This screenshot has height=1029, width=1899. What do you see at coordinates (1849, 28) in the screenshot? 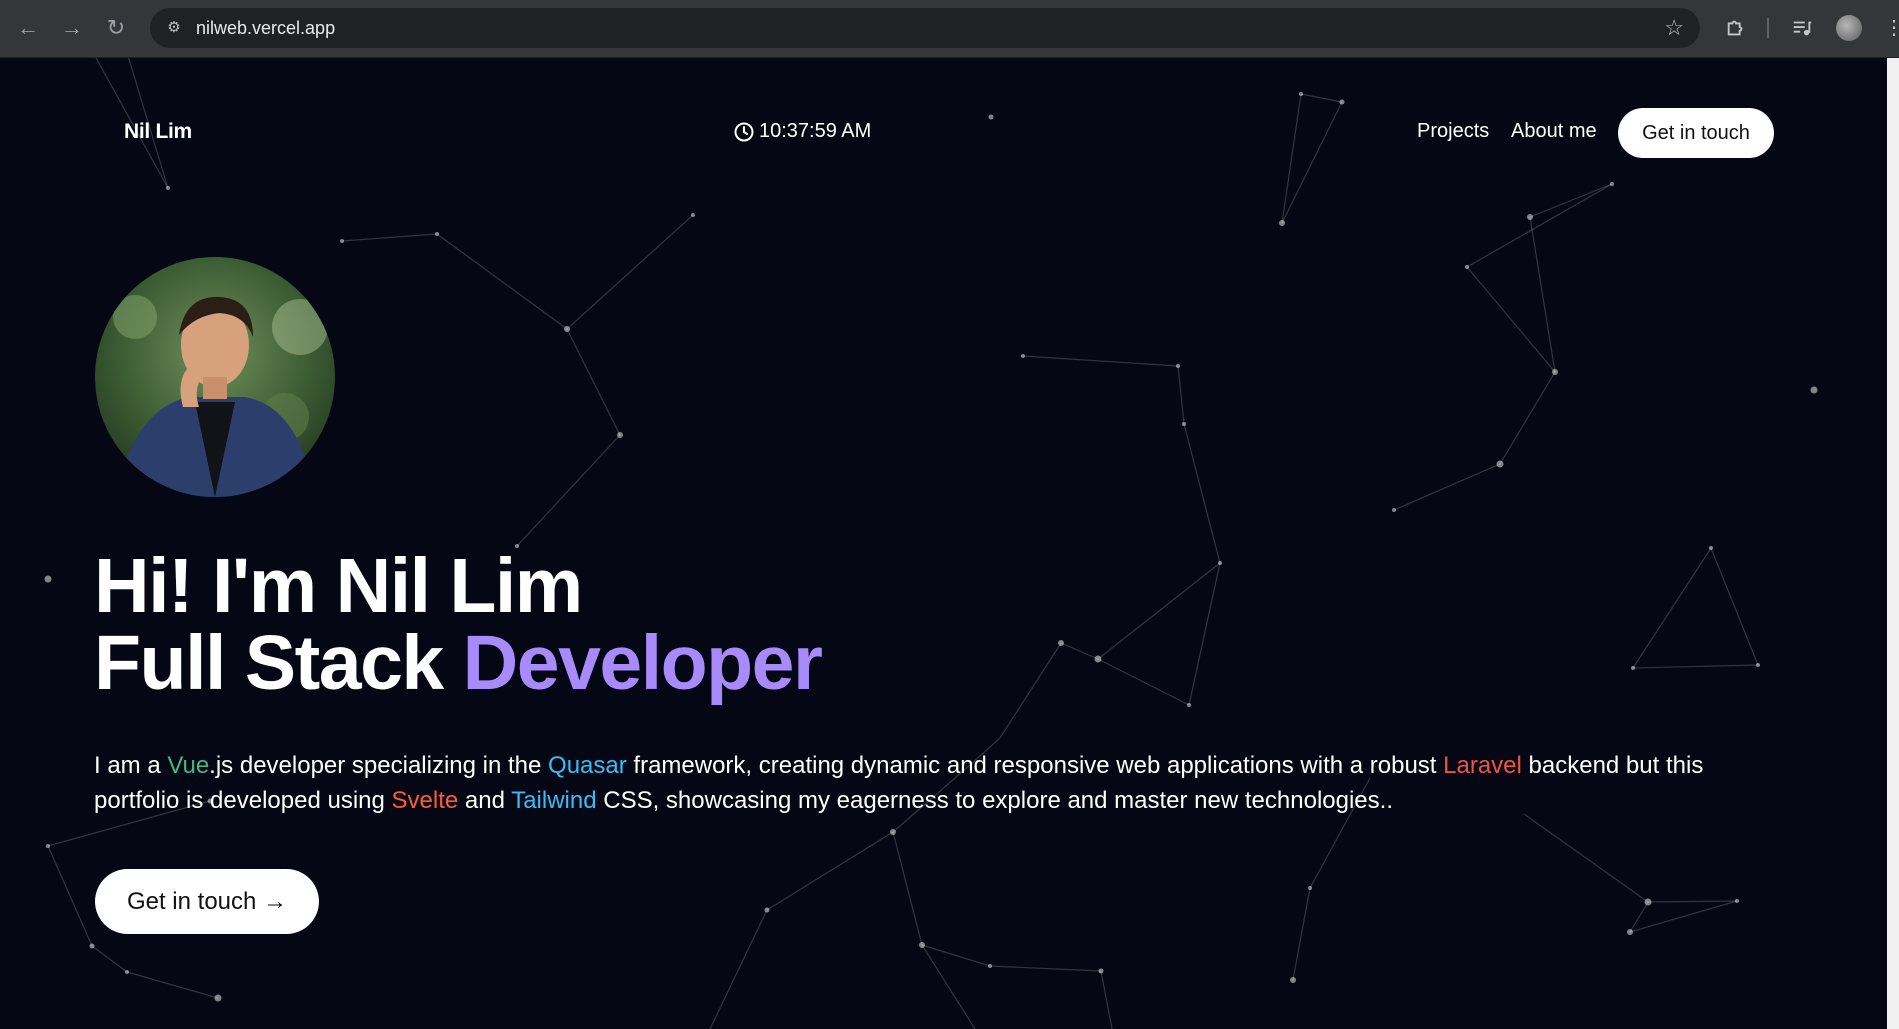
I see `profile-avatar-icon` at bounding box center [1849, 28].